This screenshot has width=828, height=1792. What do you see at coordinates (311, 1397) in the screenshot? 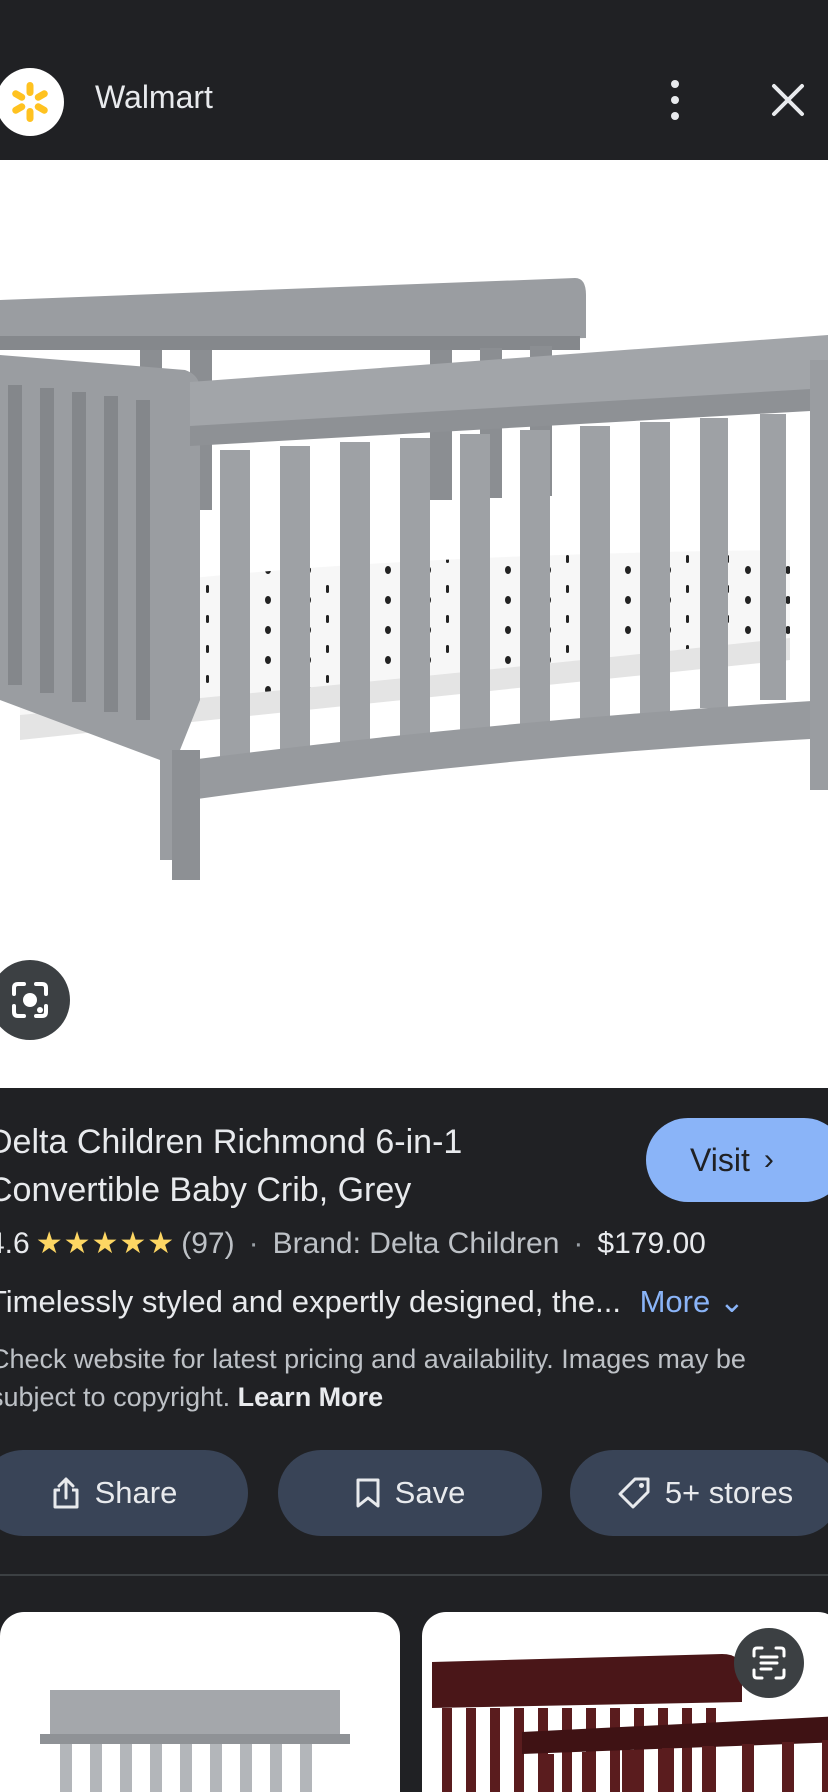
I see `learn-more-link: Learn More` at bounding box center [311, 1397].